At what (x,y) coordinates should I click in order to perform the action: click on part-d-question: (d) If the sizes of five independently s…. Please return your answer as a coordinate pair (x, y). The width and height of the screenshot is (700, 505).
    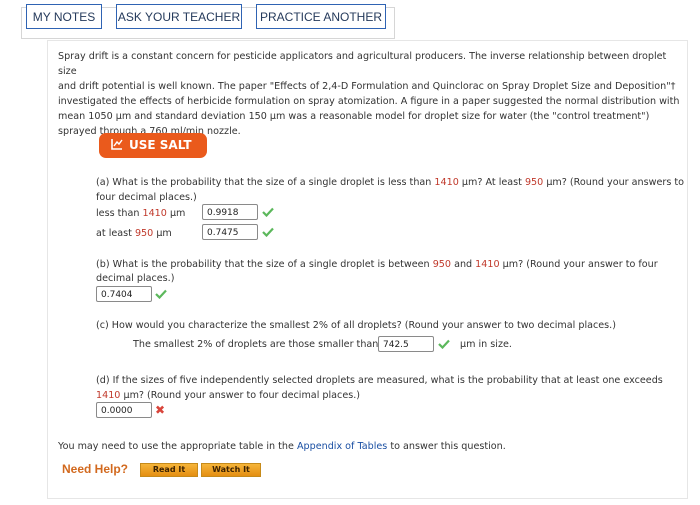
    Looking at the image, I should click on (379, 380).